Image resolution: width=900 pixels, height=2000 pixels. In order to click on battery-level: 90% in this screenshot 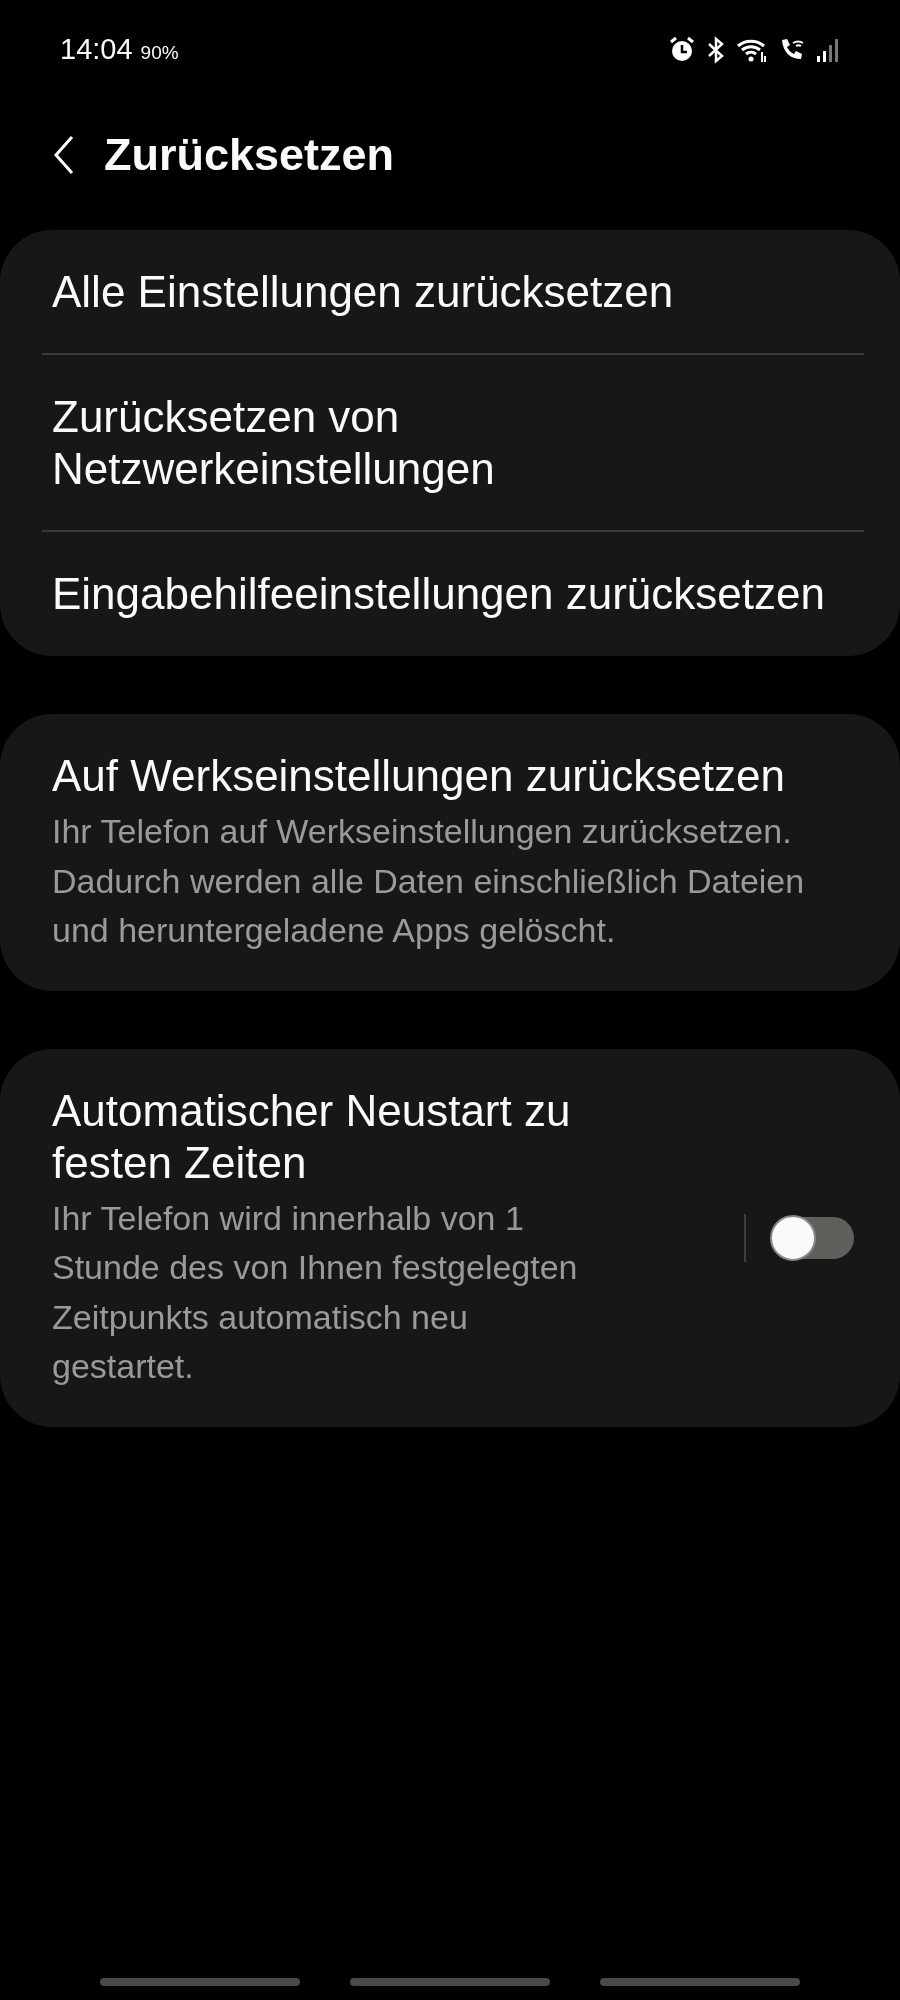, I will do `click(159, 53)`.